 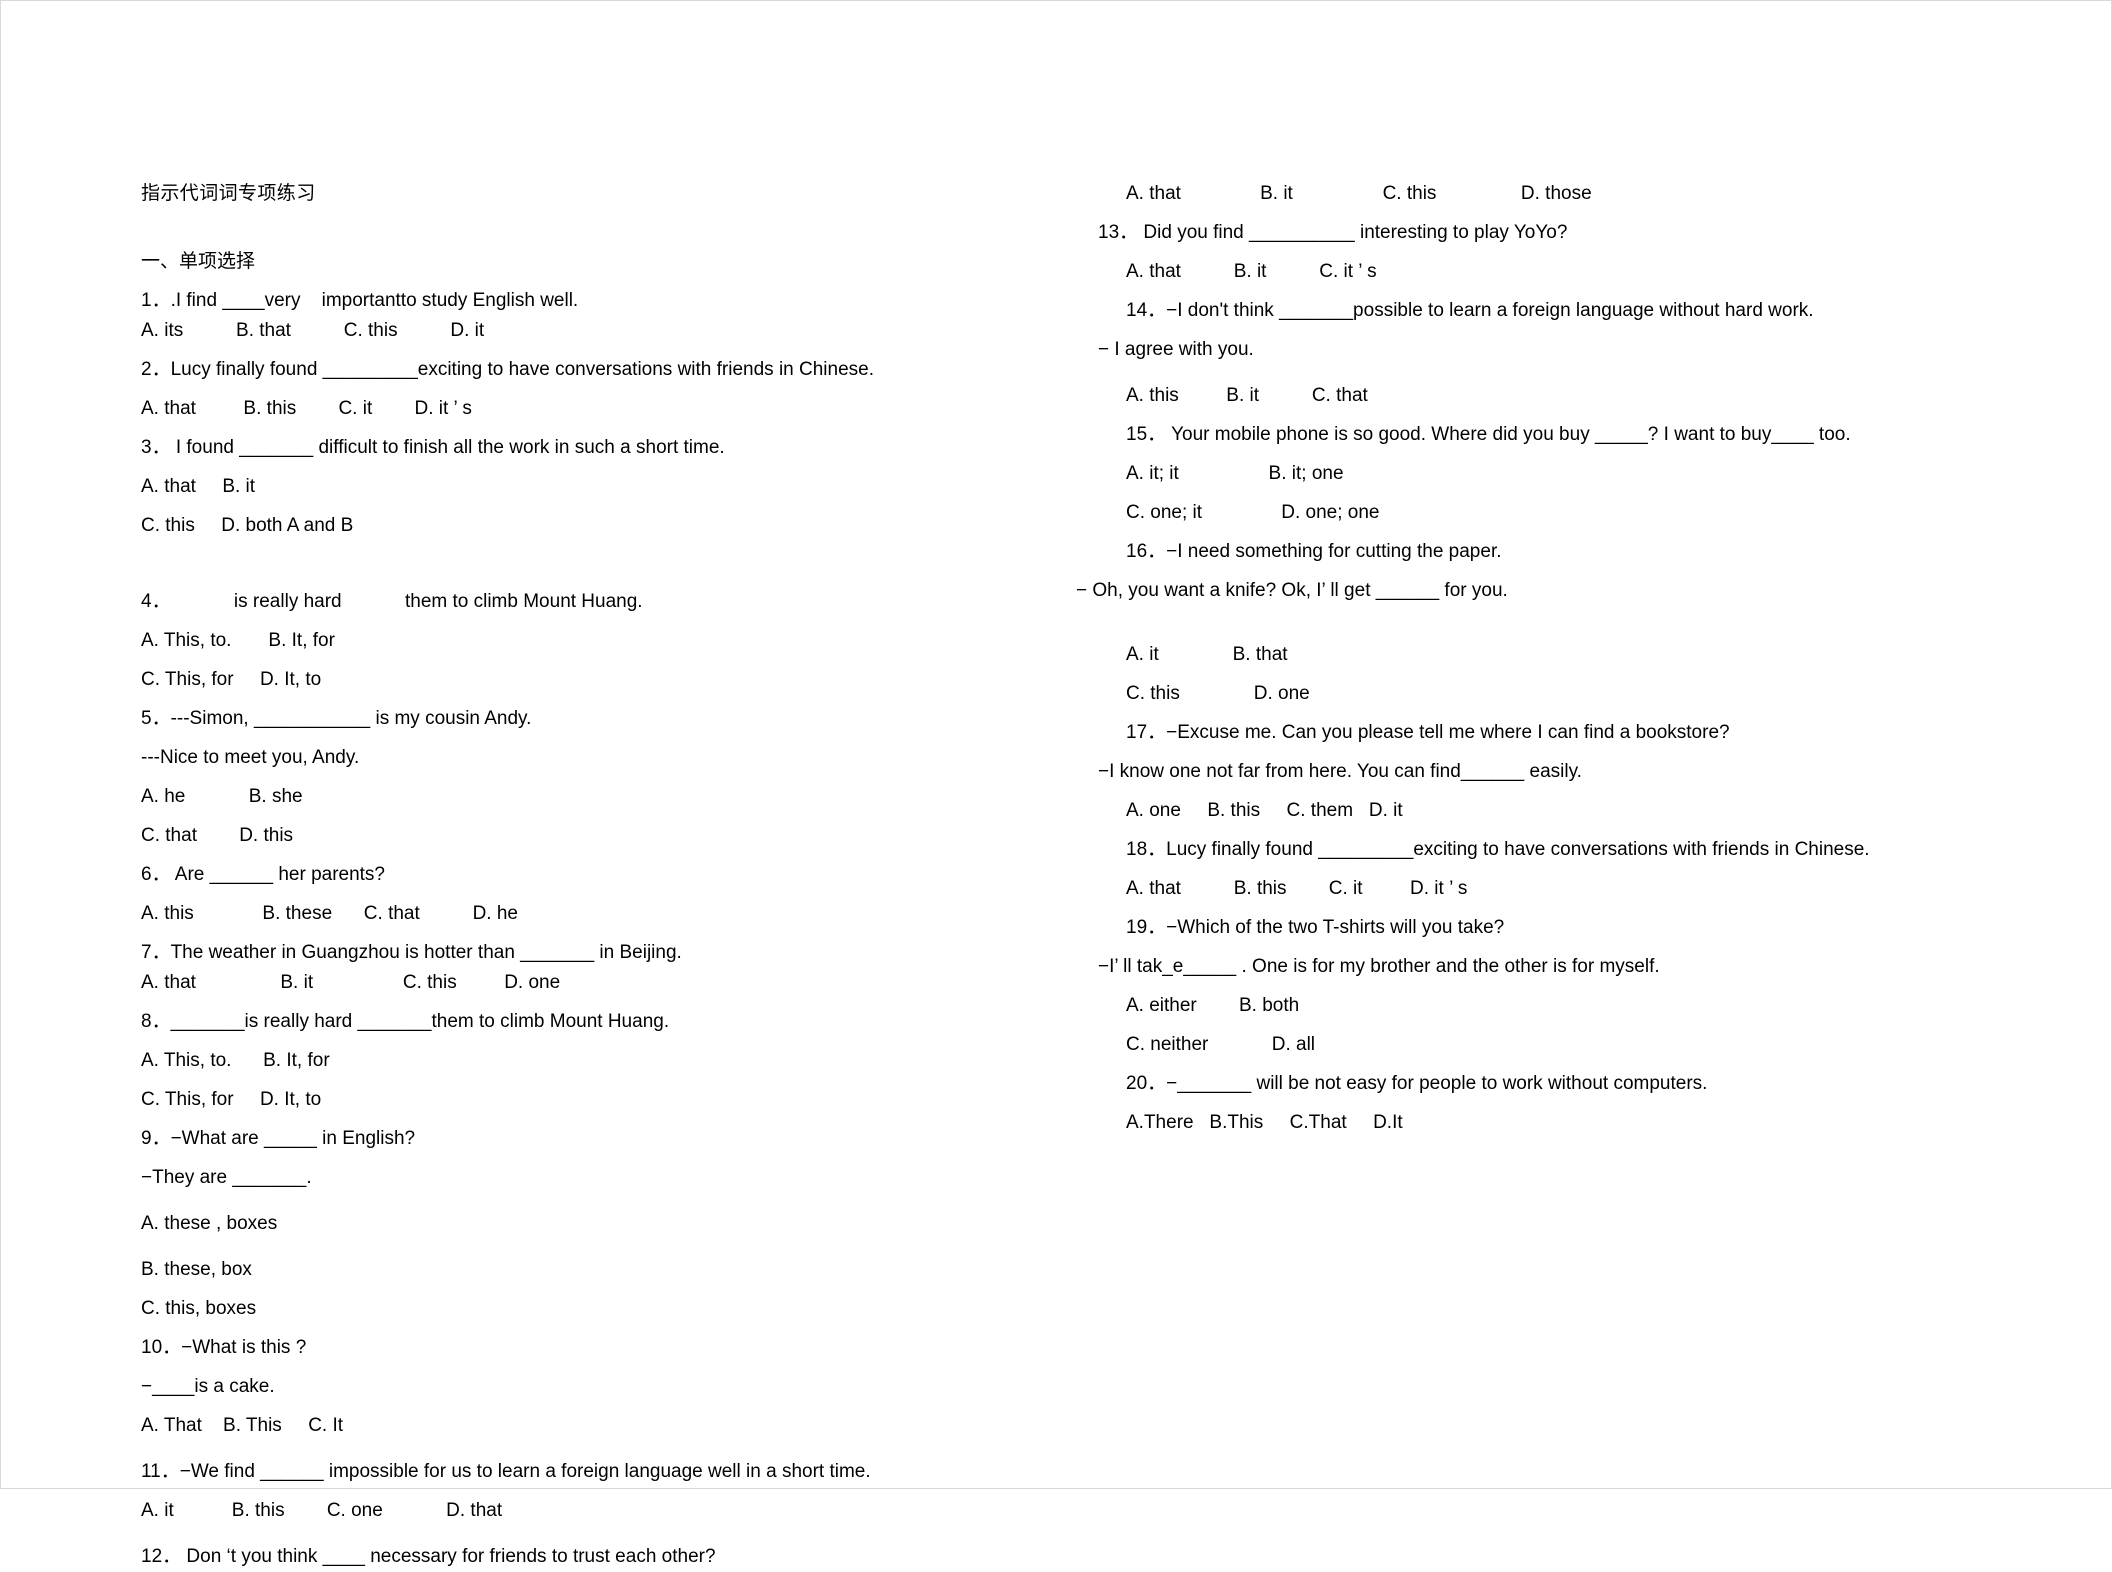 What do you see at coordinates (222, 796) in the screenshot?
I see `question-5-options-ab: A. he B. she` at bounding box center [222, 796].